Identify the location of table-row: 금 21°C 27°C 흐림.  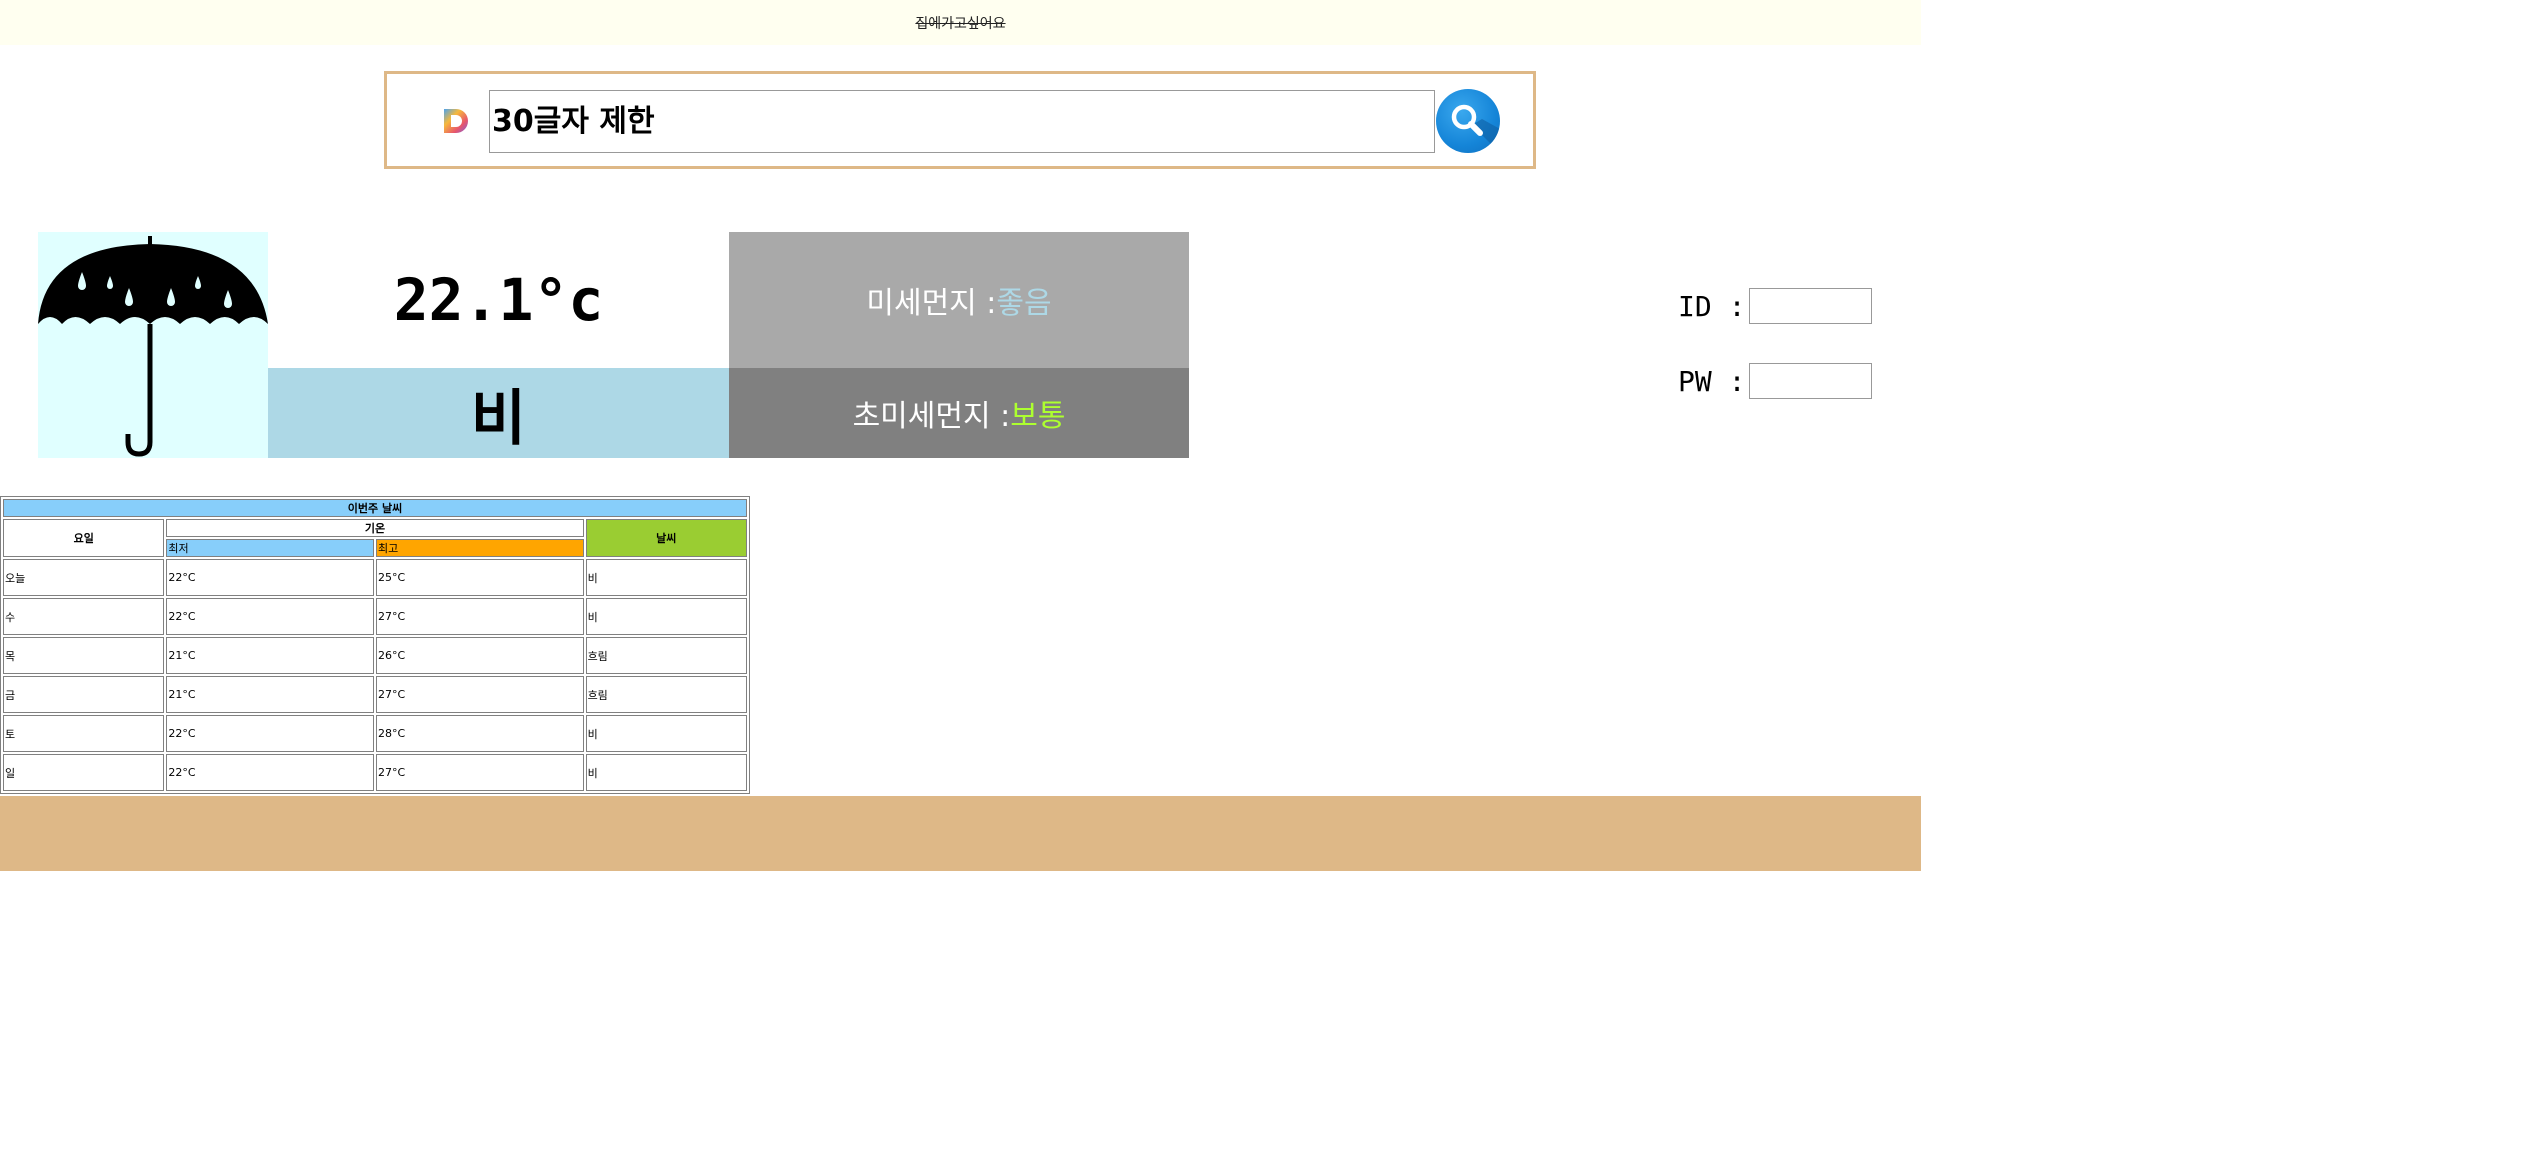
(375, 694).